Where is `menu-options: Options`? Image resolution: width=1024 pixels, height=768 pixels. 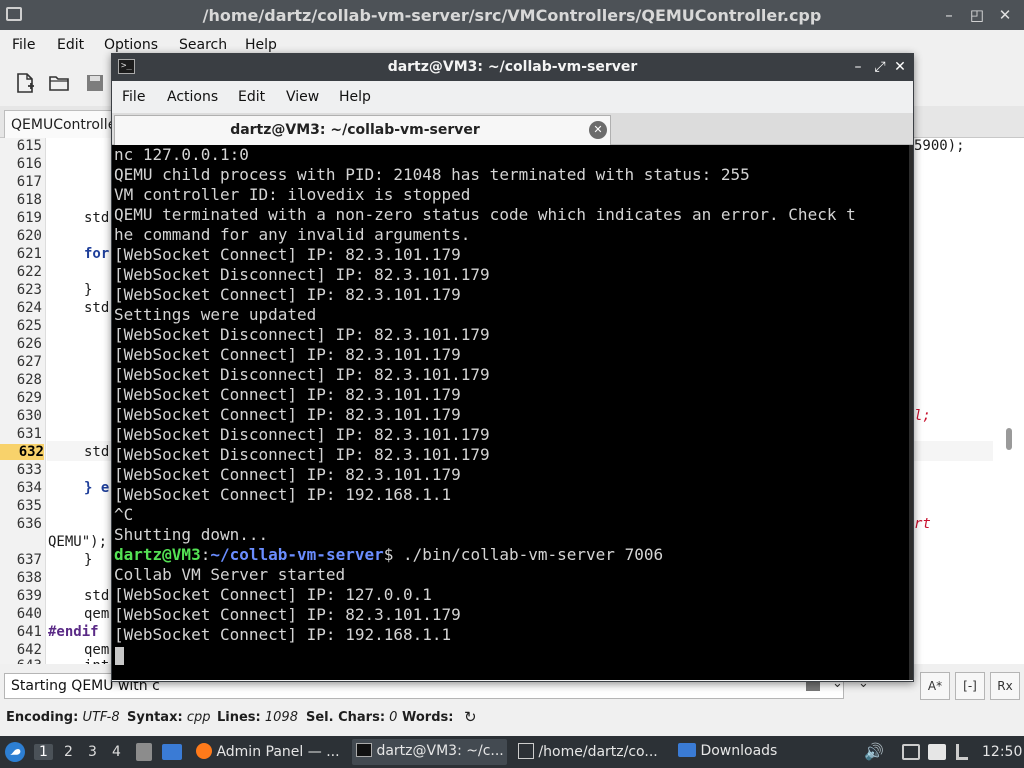 menu-options: Options is located at coordinates (131, 45).